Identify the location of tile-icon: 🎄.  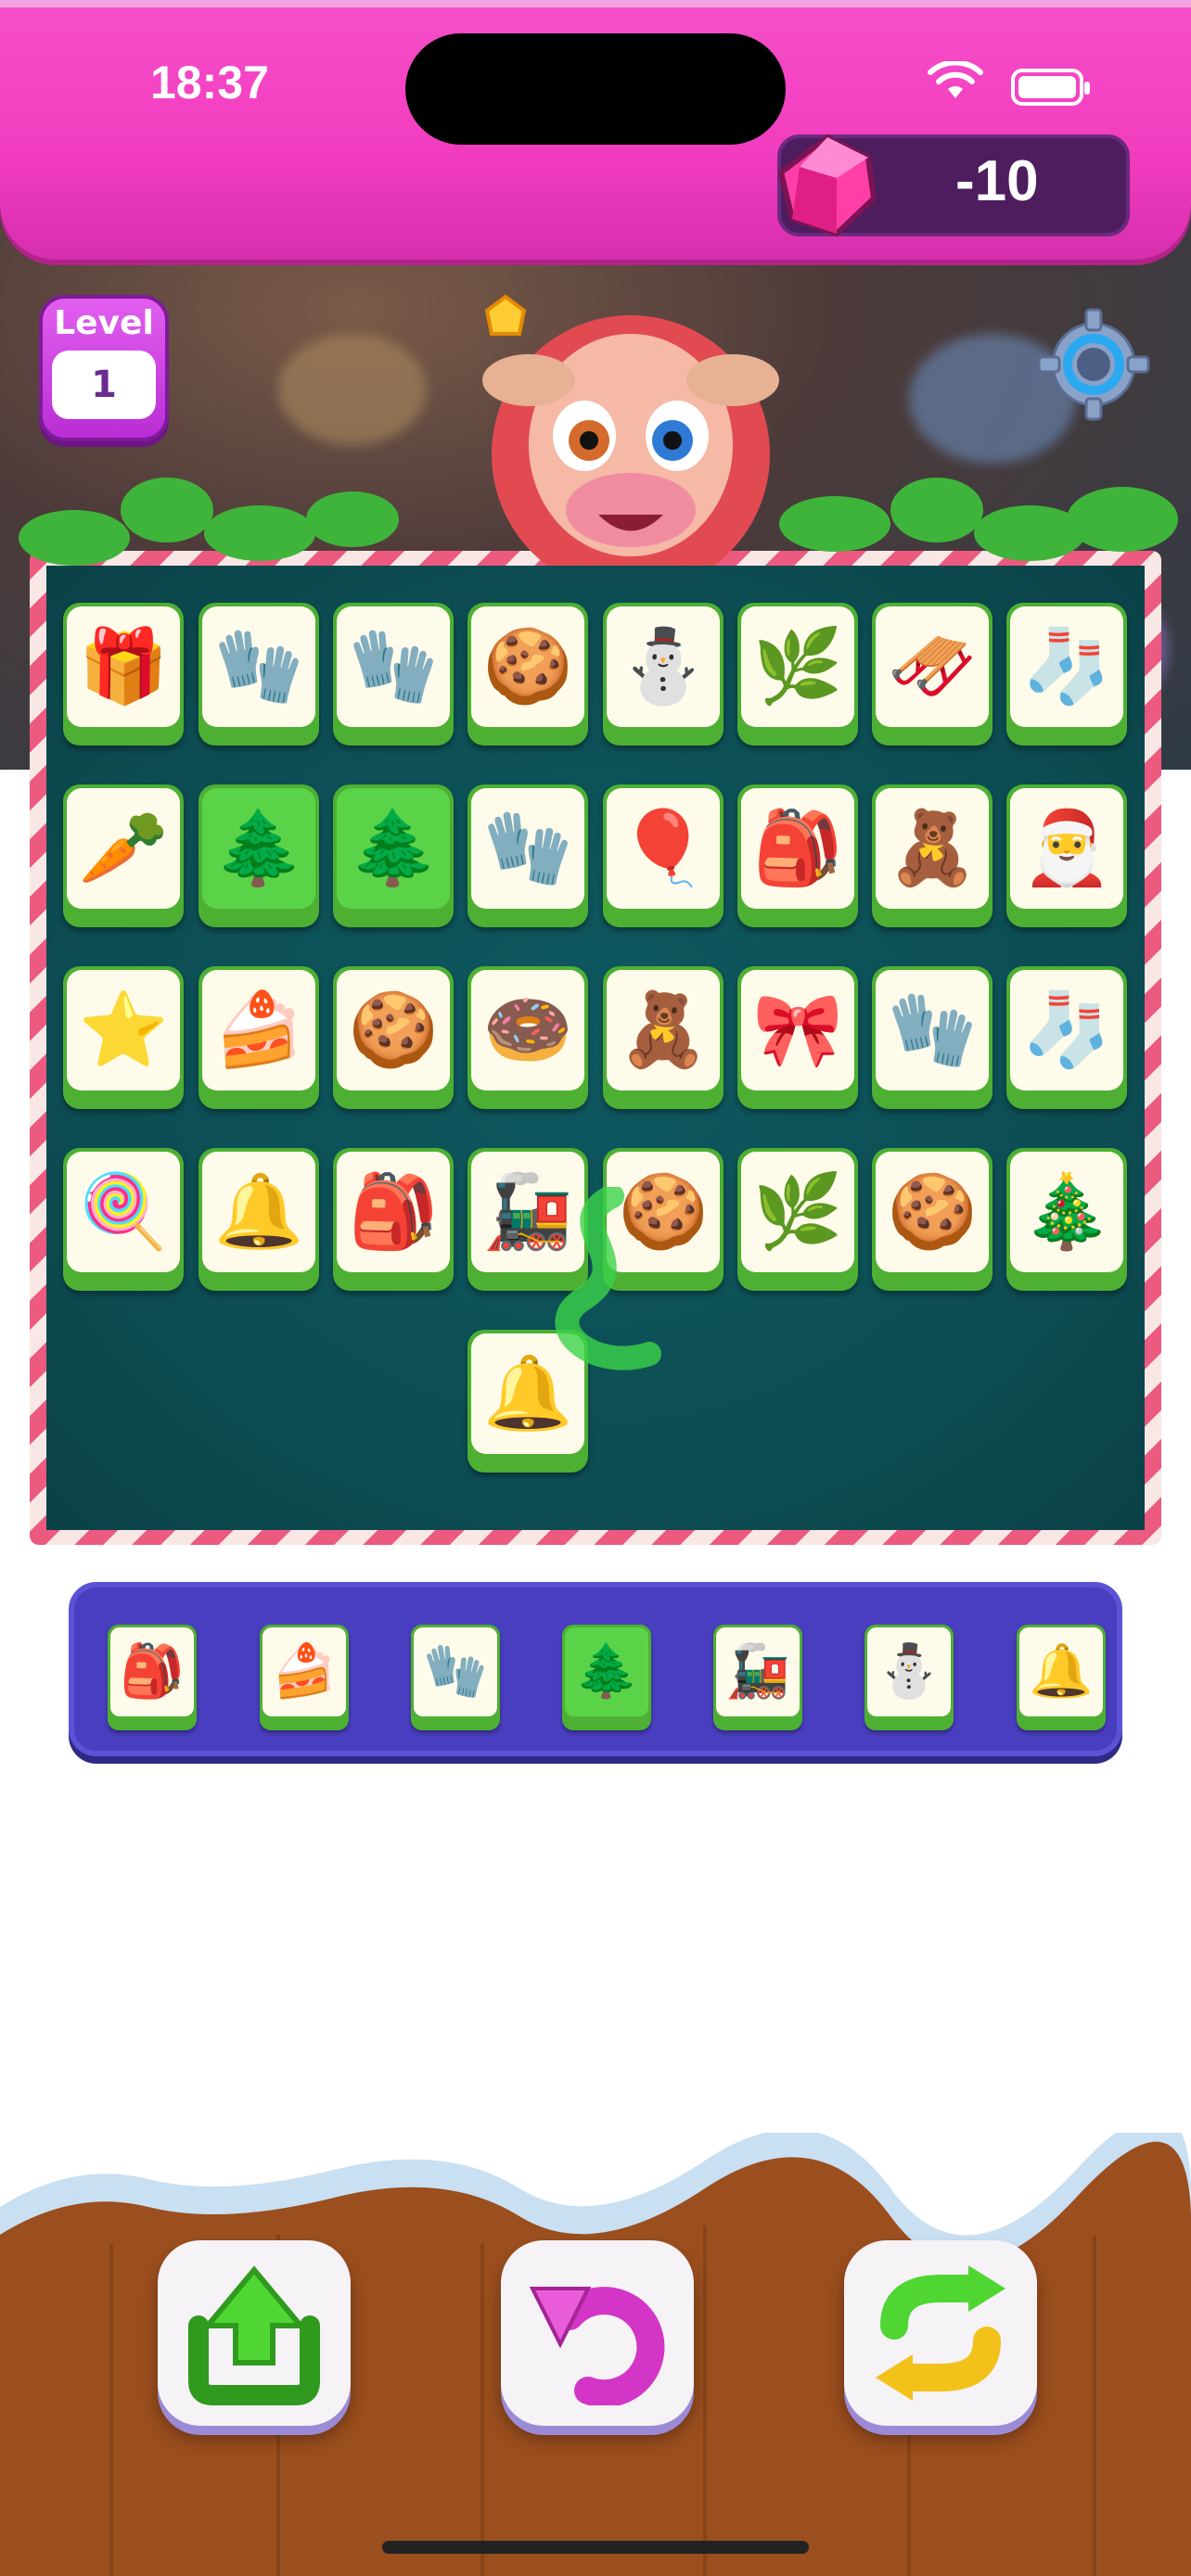
(1066, 1212).